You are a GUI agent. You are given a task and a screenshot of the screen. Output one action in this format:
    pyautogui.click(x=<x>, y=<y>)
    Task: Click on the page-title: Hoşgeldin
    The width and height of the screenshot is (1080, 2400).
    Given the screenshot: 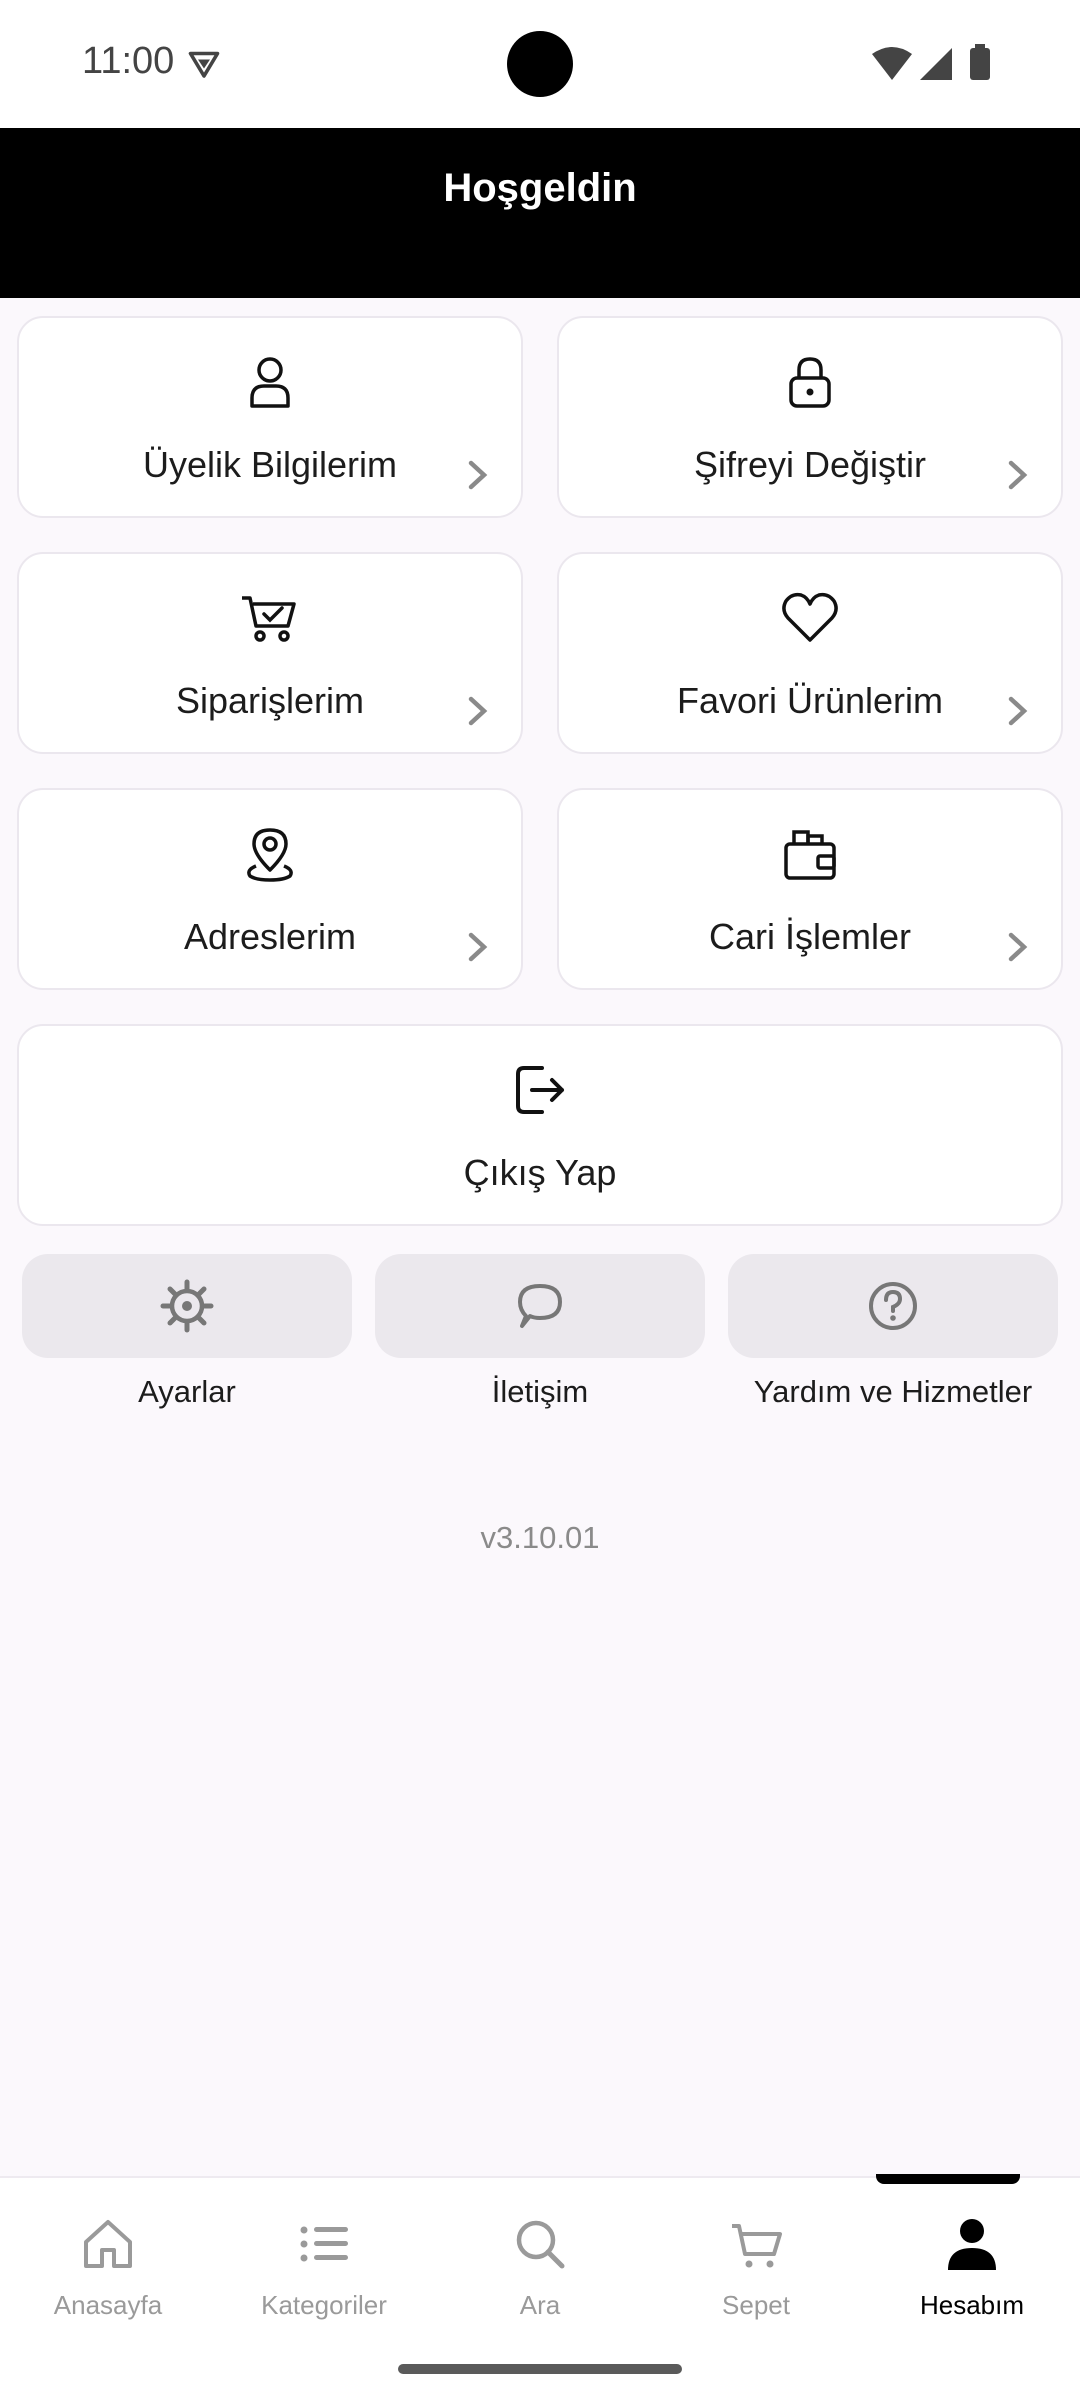 What is the action you would take?
    pyautogui.click(x=540, y=188)
    